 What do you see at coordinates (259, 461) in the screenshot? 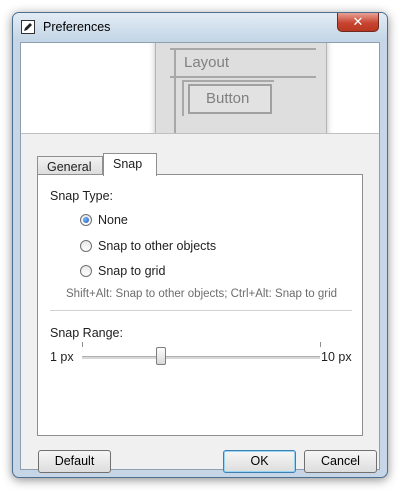
I see `ok-button: OK` at bounding box center [259, 461].